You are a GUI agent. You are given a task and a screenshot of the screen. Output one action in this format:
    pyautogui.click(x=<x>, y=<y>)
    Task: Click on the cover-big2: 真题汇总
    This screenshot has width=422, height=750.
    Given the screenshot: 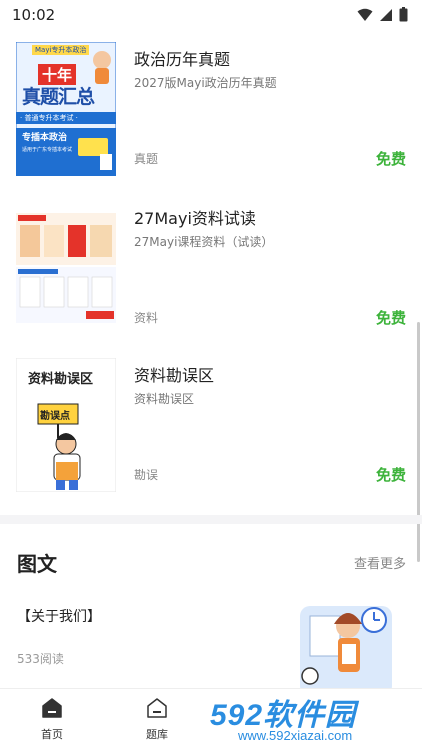 What is the action you would take?
    pyautogui.click(x=58, y=97)
    